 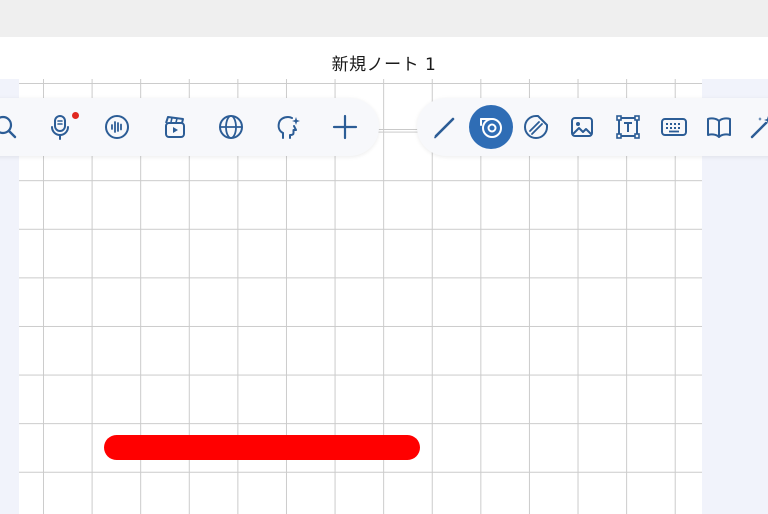 I want to click on video-button, so click(x=175, y=127).